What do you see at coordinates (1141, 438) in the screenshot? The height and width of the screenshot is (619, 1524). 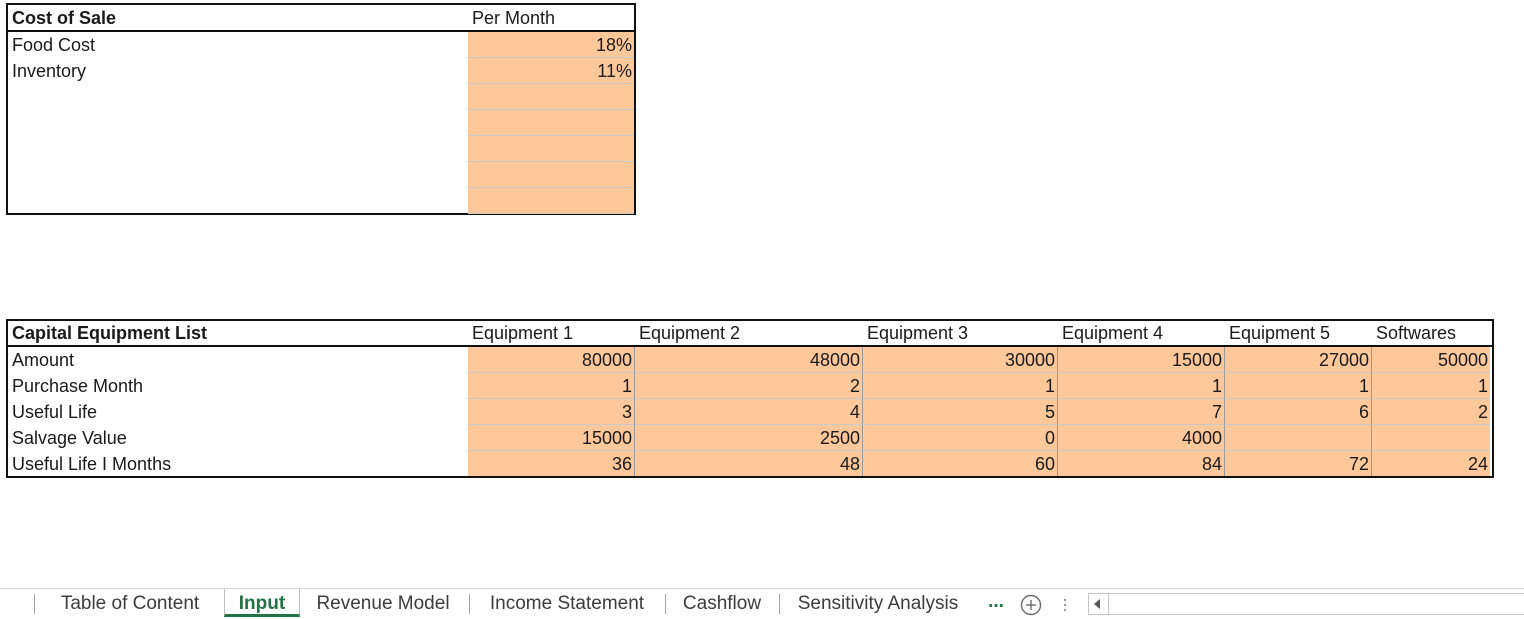 I see `equipment-value-cell: 4000` at bounding box center [1141, 438].